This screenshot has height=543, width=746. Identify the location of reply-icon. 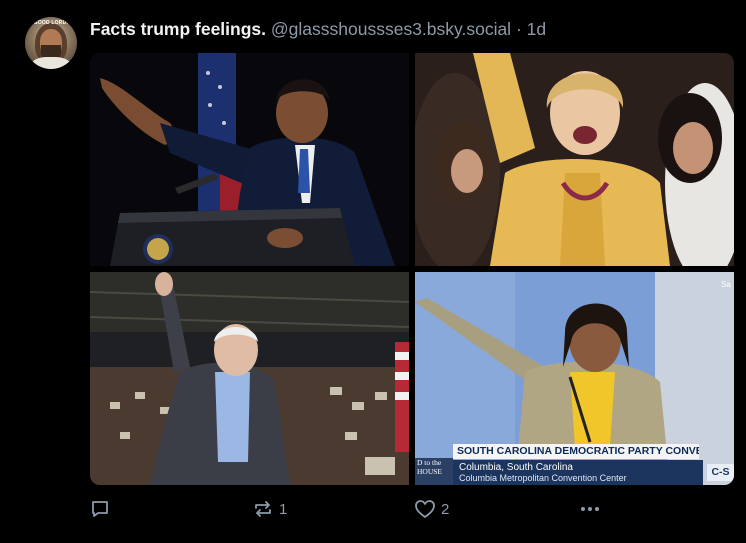
(100, 509).